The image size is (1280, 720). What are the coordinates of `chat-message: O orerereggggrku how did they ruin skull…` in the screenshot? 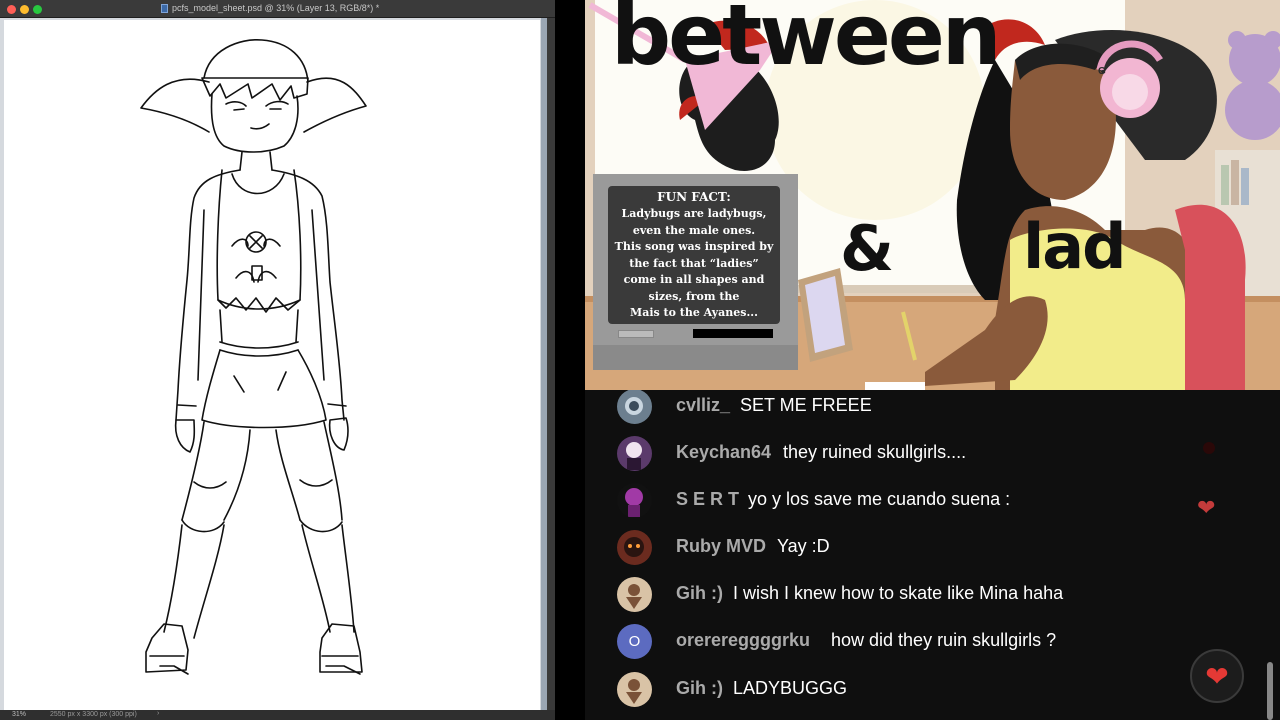 It's located at (895, 642).